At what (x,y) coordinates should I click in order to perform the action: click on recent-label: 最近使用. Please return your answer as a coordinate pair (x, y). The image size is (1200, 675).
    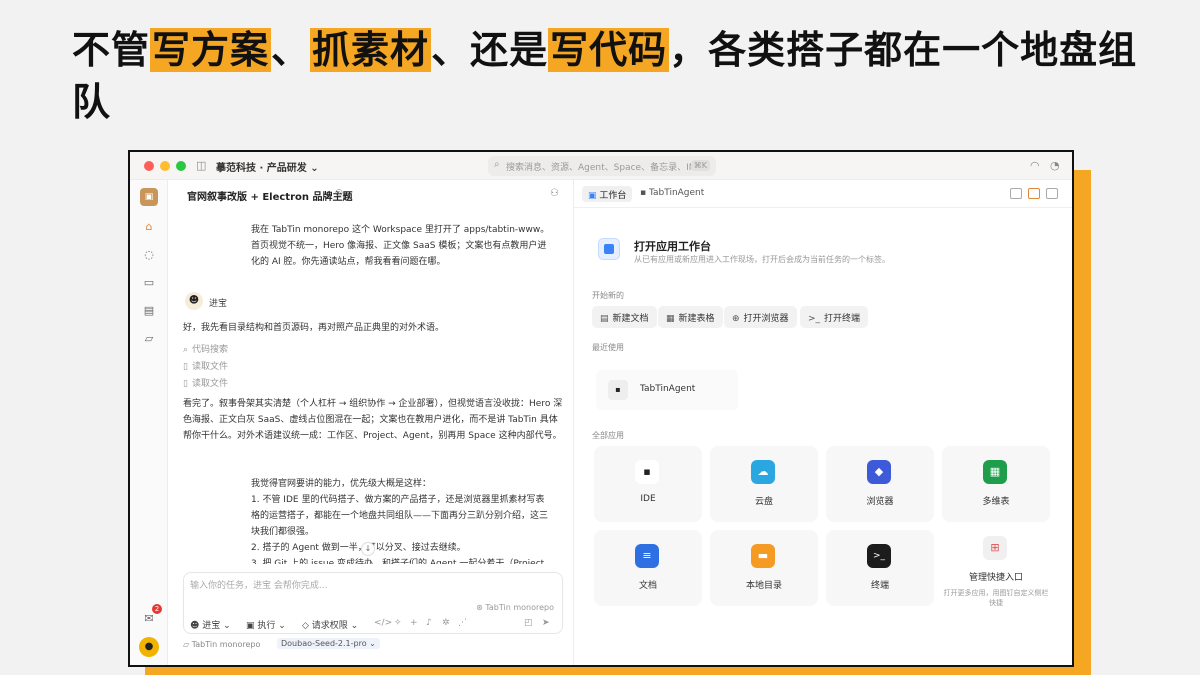
    Looking at the image, I should click on (608, 347).